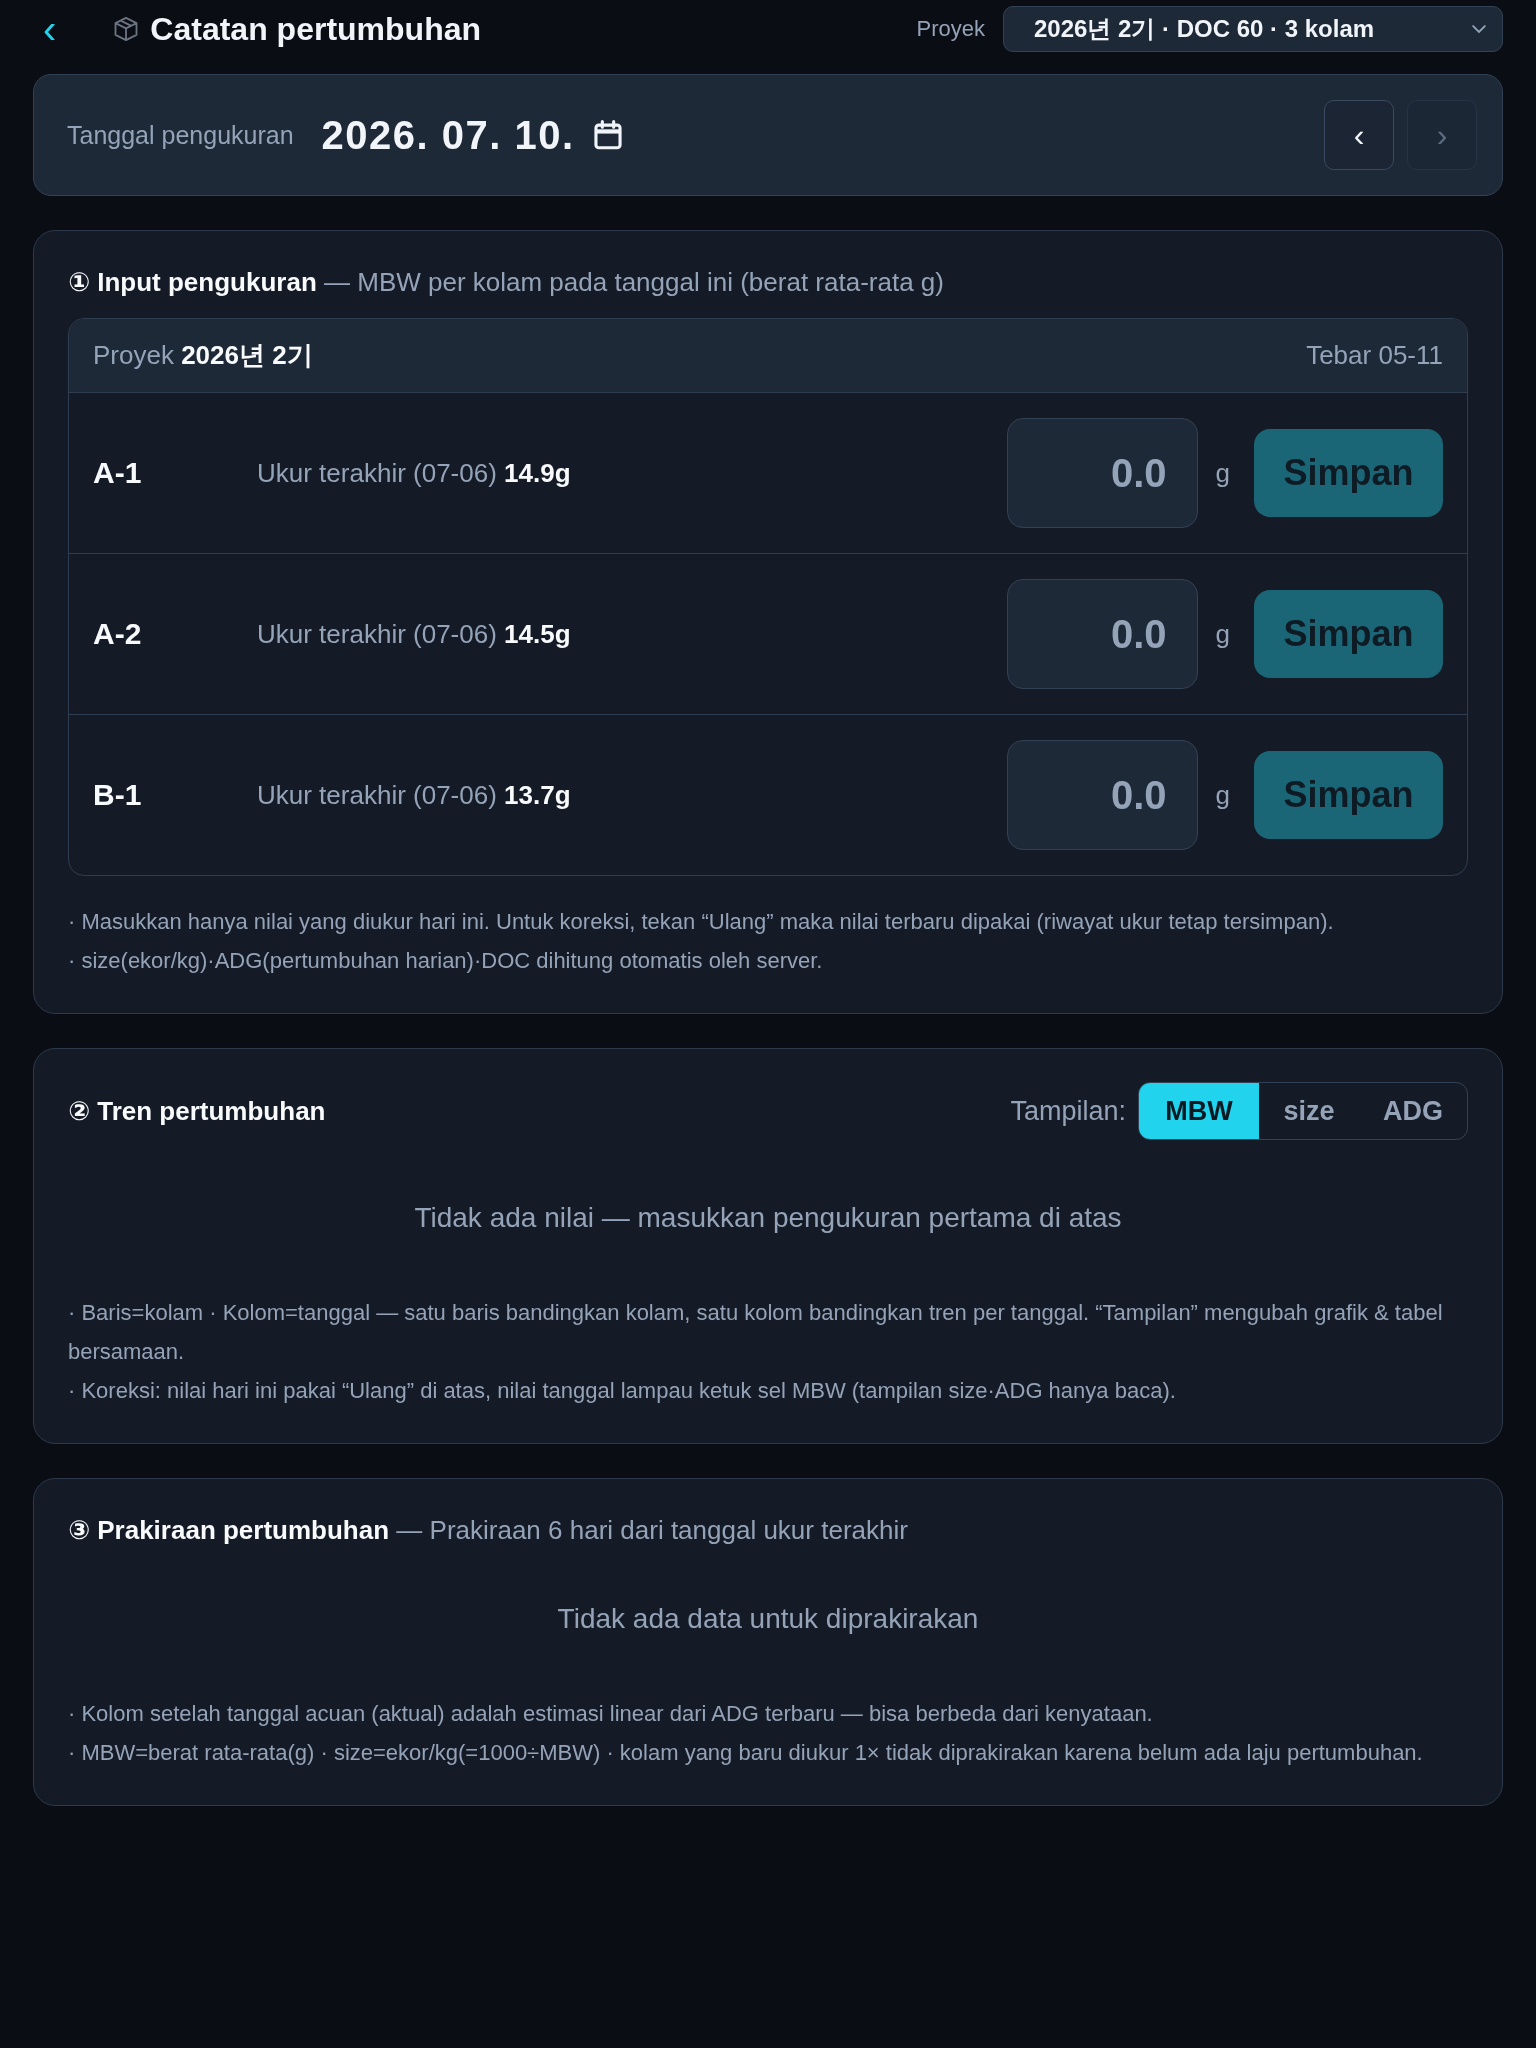 The image size is (1536, 2048). Describe the element at coordinates (315, 29) in the screenshot. I see `page-title: Catatan pertumbuhan` at that location.